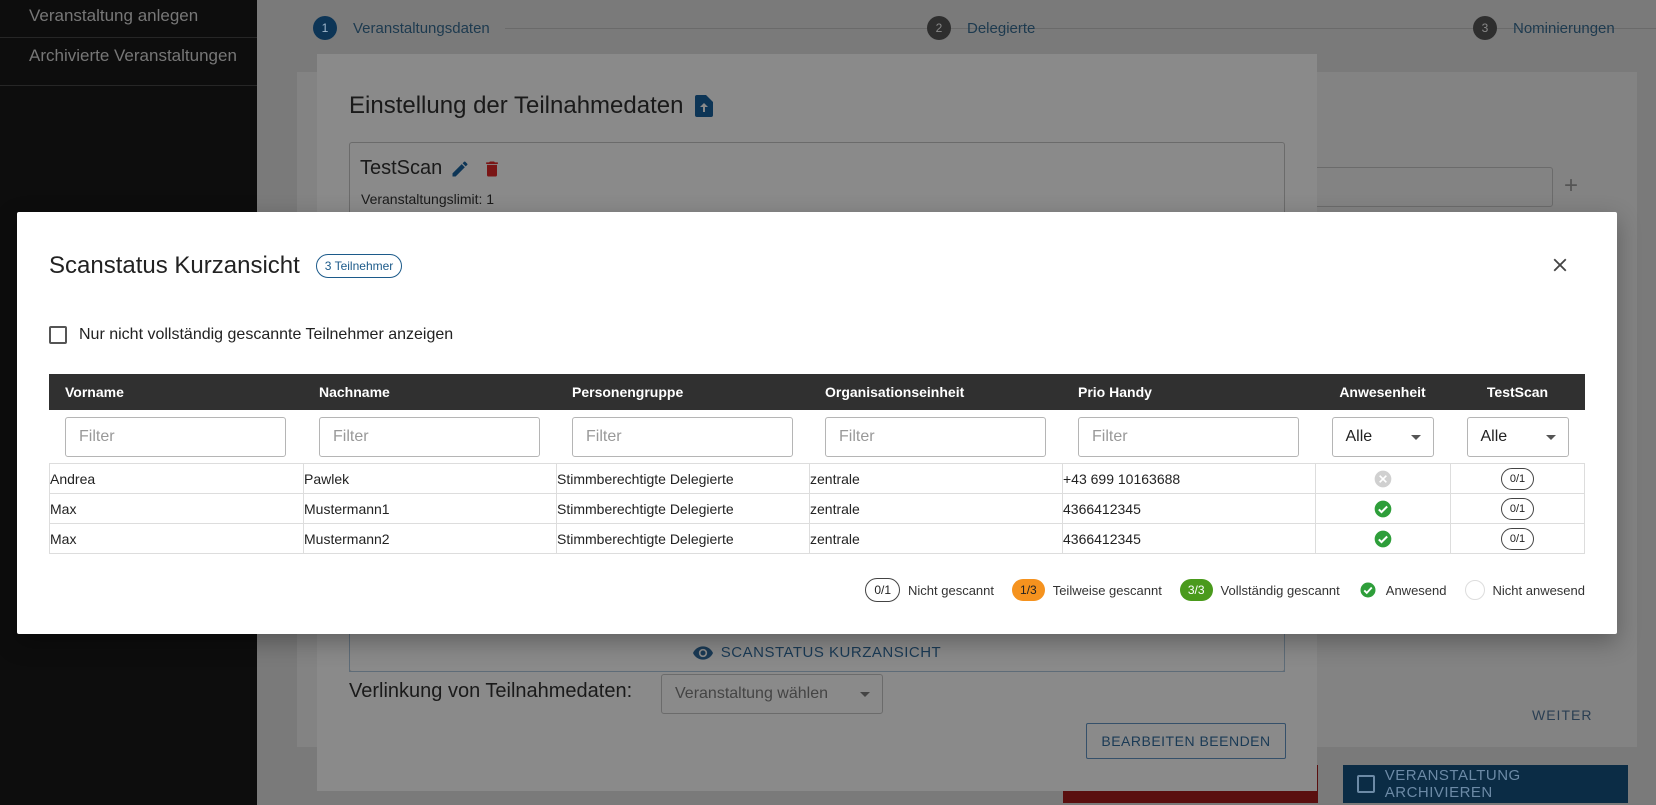 This screenshot has width=1656, height=805. I want to click on event-select-placeholder: Veranstaltung wählen, so click(751, 693).